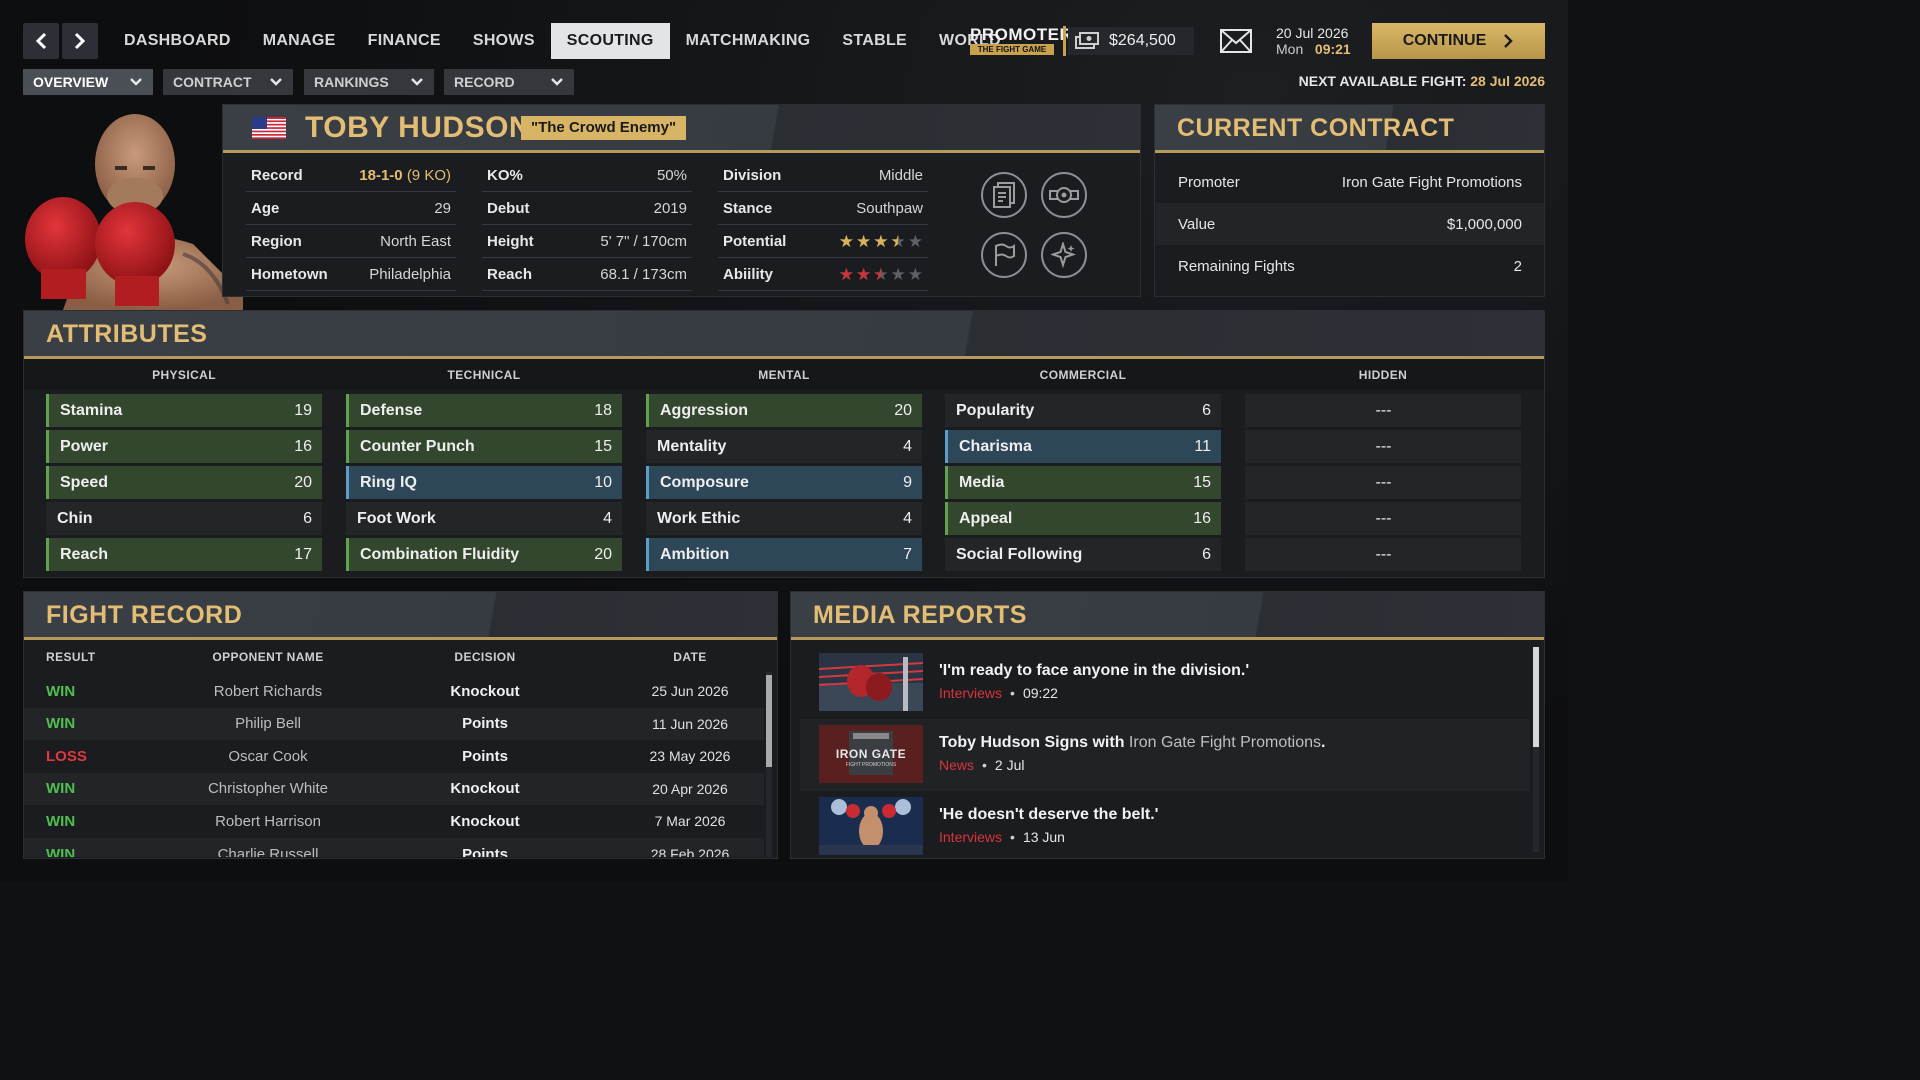  Describe the element at coordinates (485, 657) in the screenshot. I see `fight-col-decision: DECISION` at that location.